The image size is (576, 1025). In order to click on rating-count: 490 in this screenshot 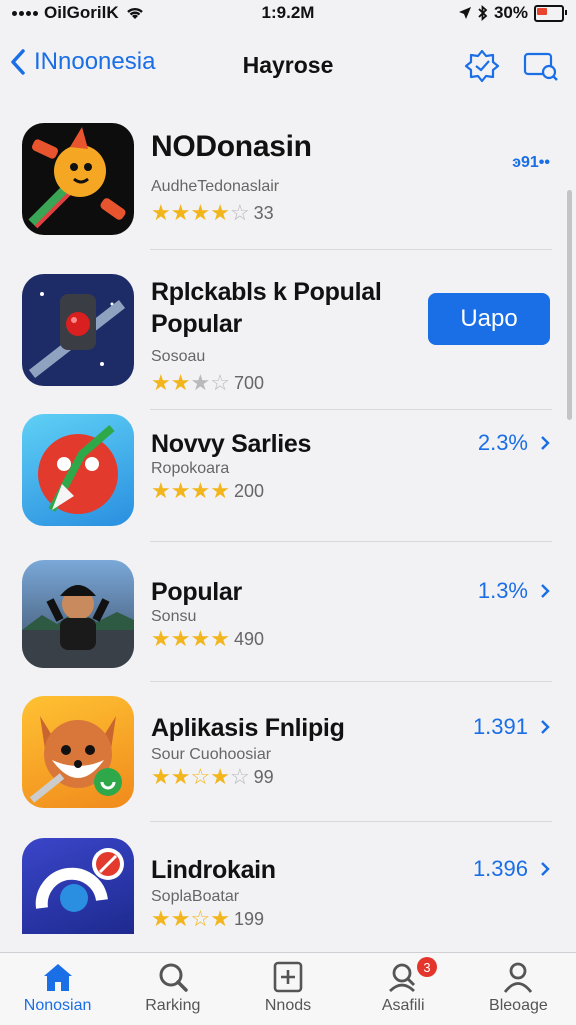, I will do `click(248, 639)`.